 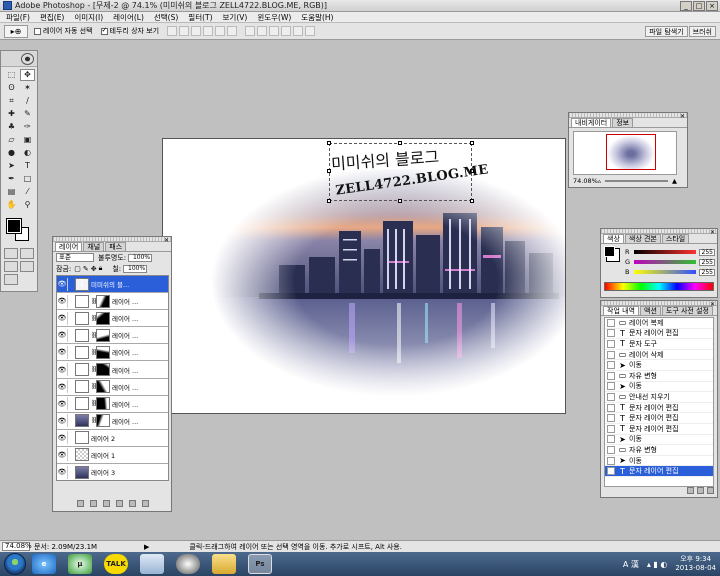 What do you see at coordinates (659, 286) in the screenshot?
I see `color-spectrum-ramp` at bounding box center [659, 286].